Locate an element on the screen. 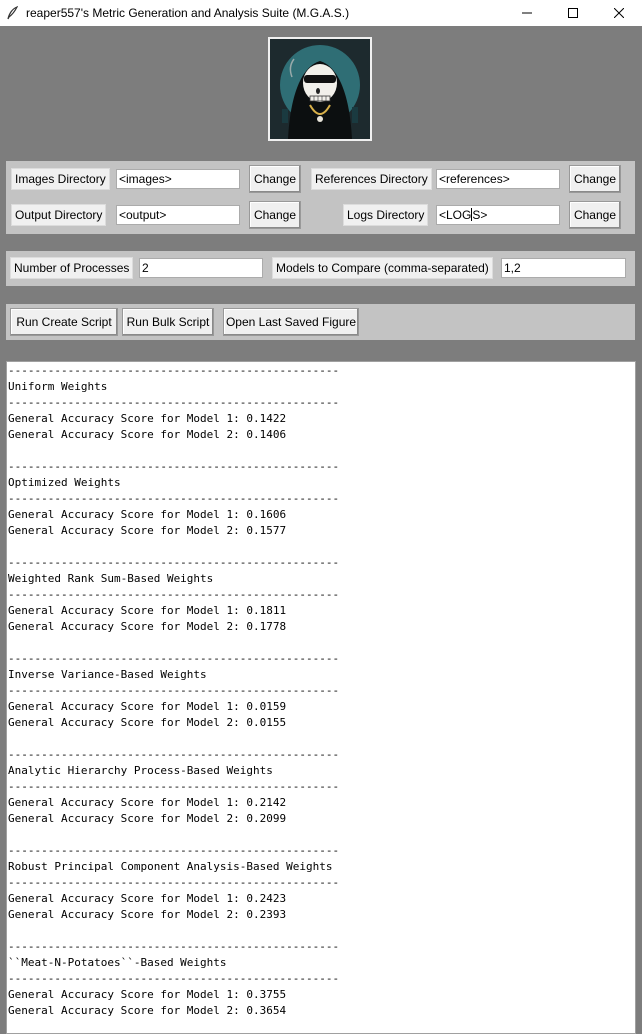  minimize-icon is located at coordinates (527, 13).